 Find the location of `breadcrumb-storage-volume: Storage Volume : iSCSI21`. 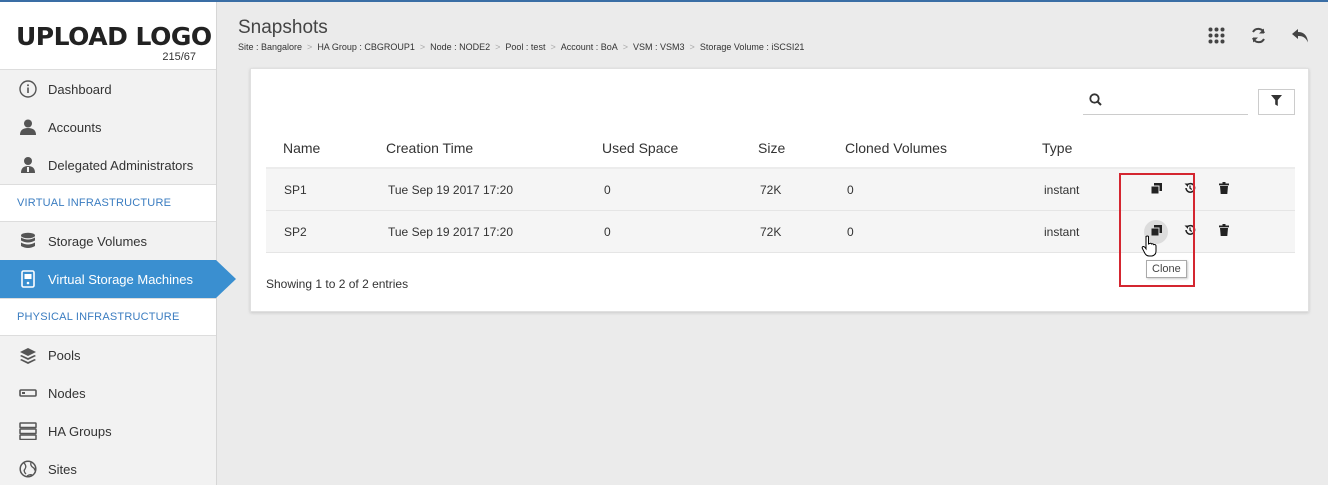

breadcrumb-storage-volume: Storage Volume : iSCSI21 is located at coordinates (752, 47).